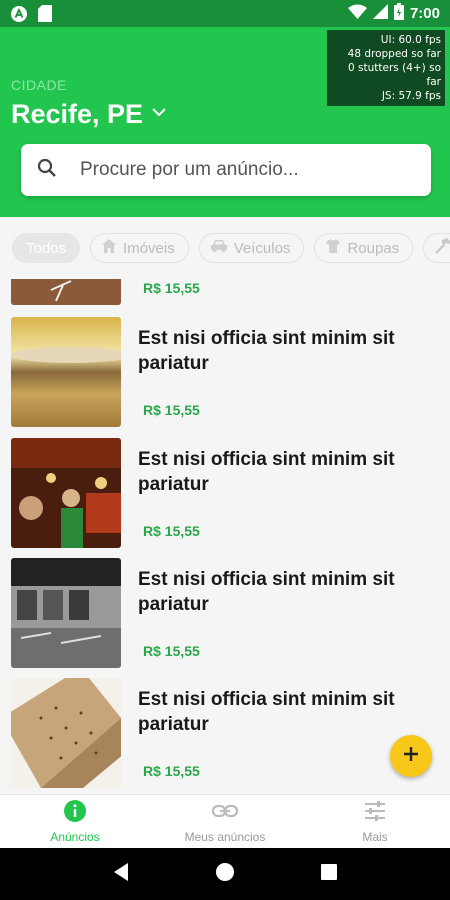 This screenshot has width=450, height=900. I want to click on category-chip-todos: Todos, so click(46, 248).